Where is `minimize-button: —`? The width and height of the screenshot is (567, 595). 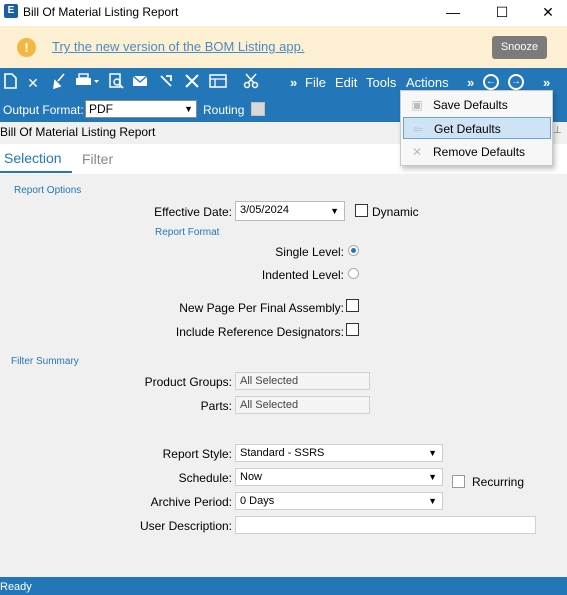 minimize-button: — is located at coordinates (453, 12).